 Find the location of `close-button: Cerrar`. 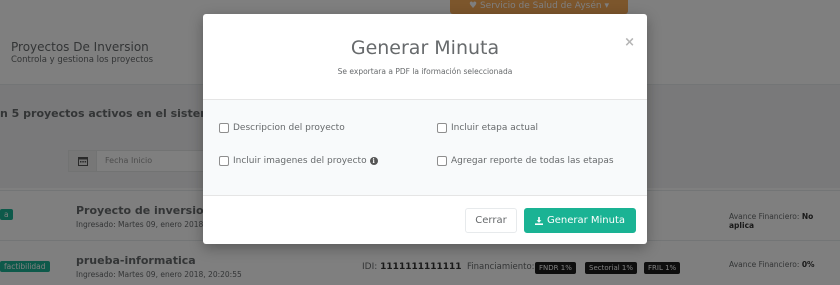

close-button: Cerrar is located at coordinates (491, 220).